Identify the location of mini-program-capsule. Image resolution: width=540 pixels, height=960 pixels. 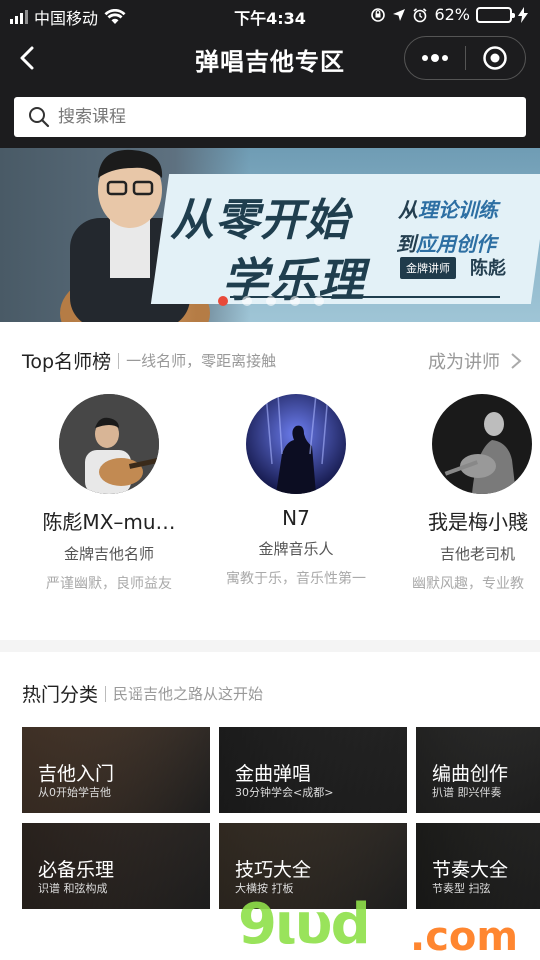
(465, 58).